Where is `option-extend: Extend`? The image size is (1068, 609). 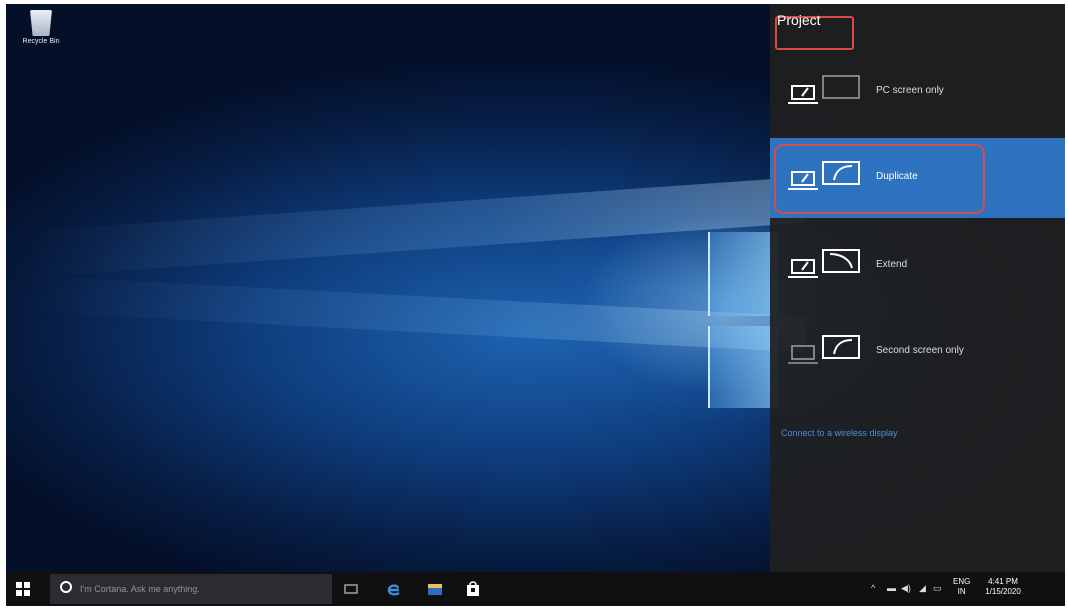 option-extend: Extend is located at coordinates (917, 266).